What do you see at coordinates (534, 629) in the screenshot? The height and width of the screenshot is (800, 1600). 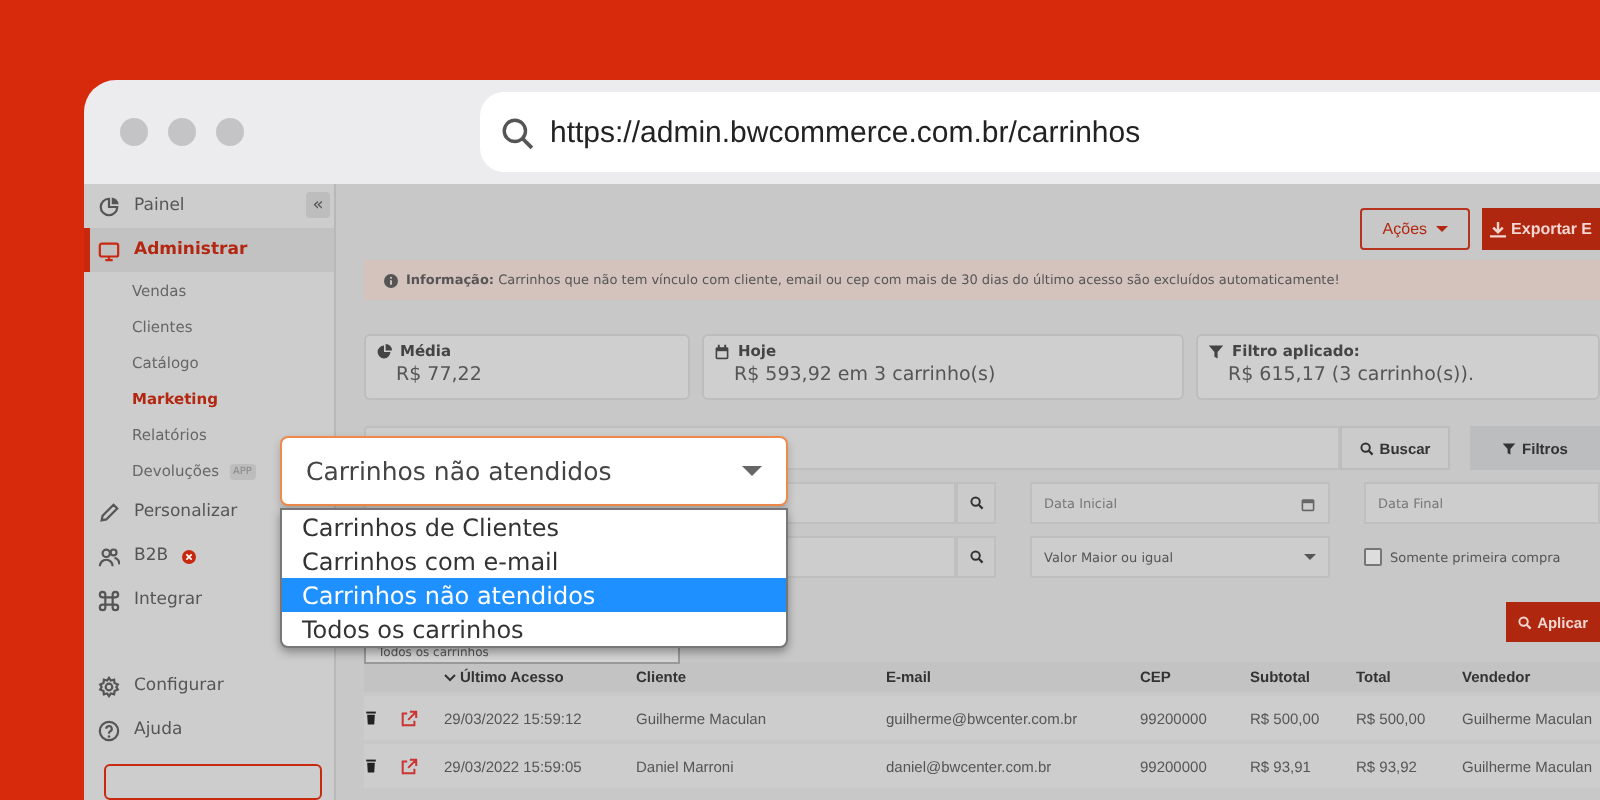 I see `dropdown-option: Todos os carrinhos` at bounding box center [534, 629].